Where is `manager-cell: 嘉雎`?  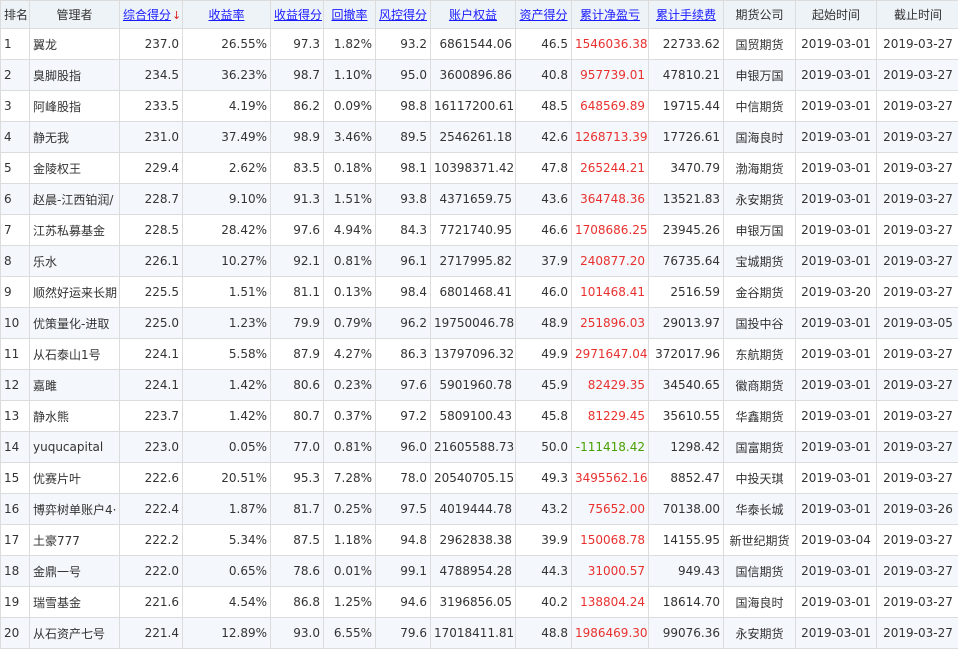 manager-cell: 嘉雎 is located at coordinates (75, 385).